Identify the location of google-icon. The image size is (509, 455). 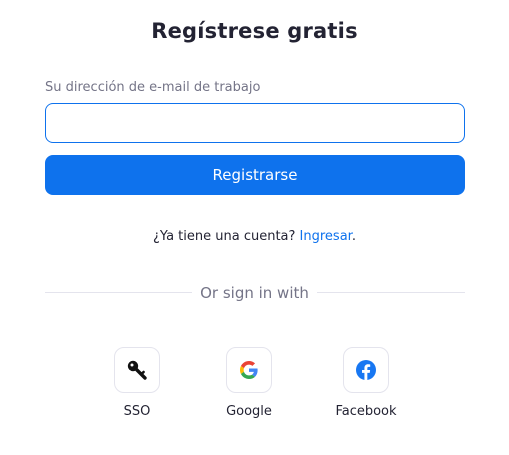
(249, 370).